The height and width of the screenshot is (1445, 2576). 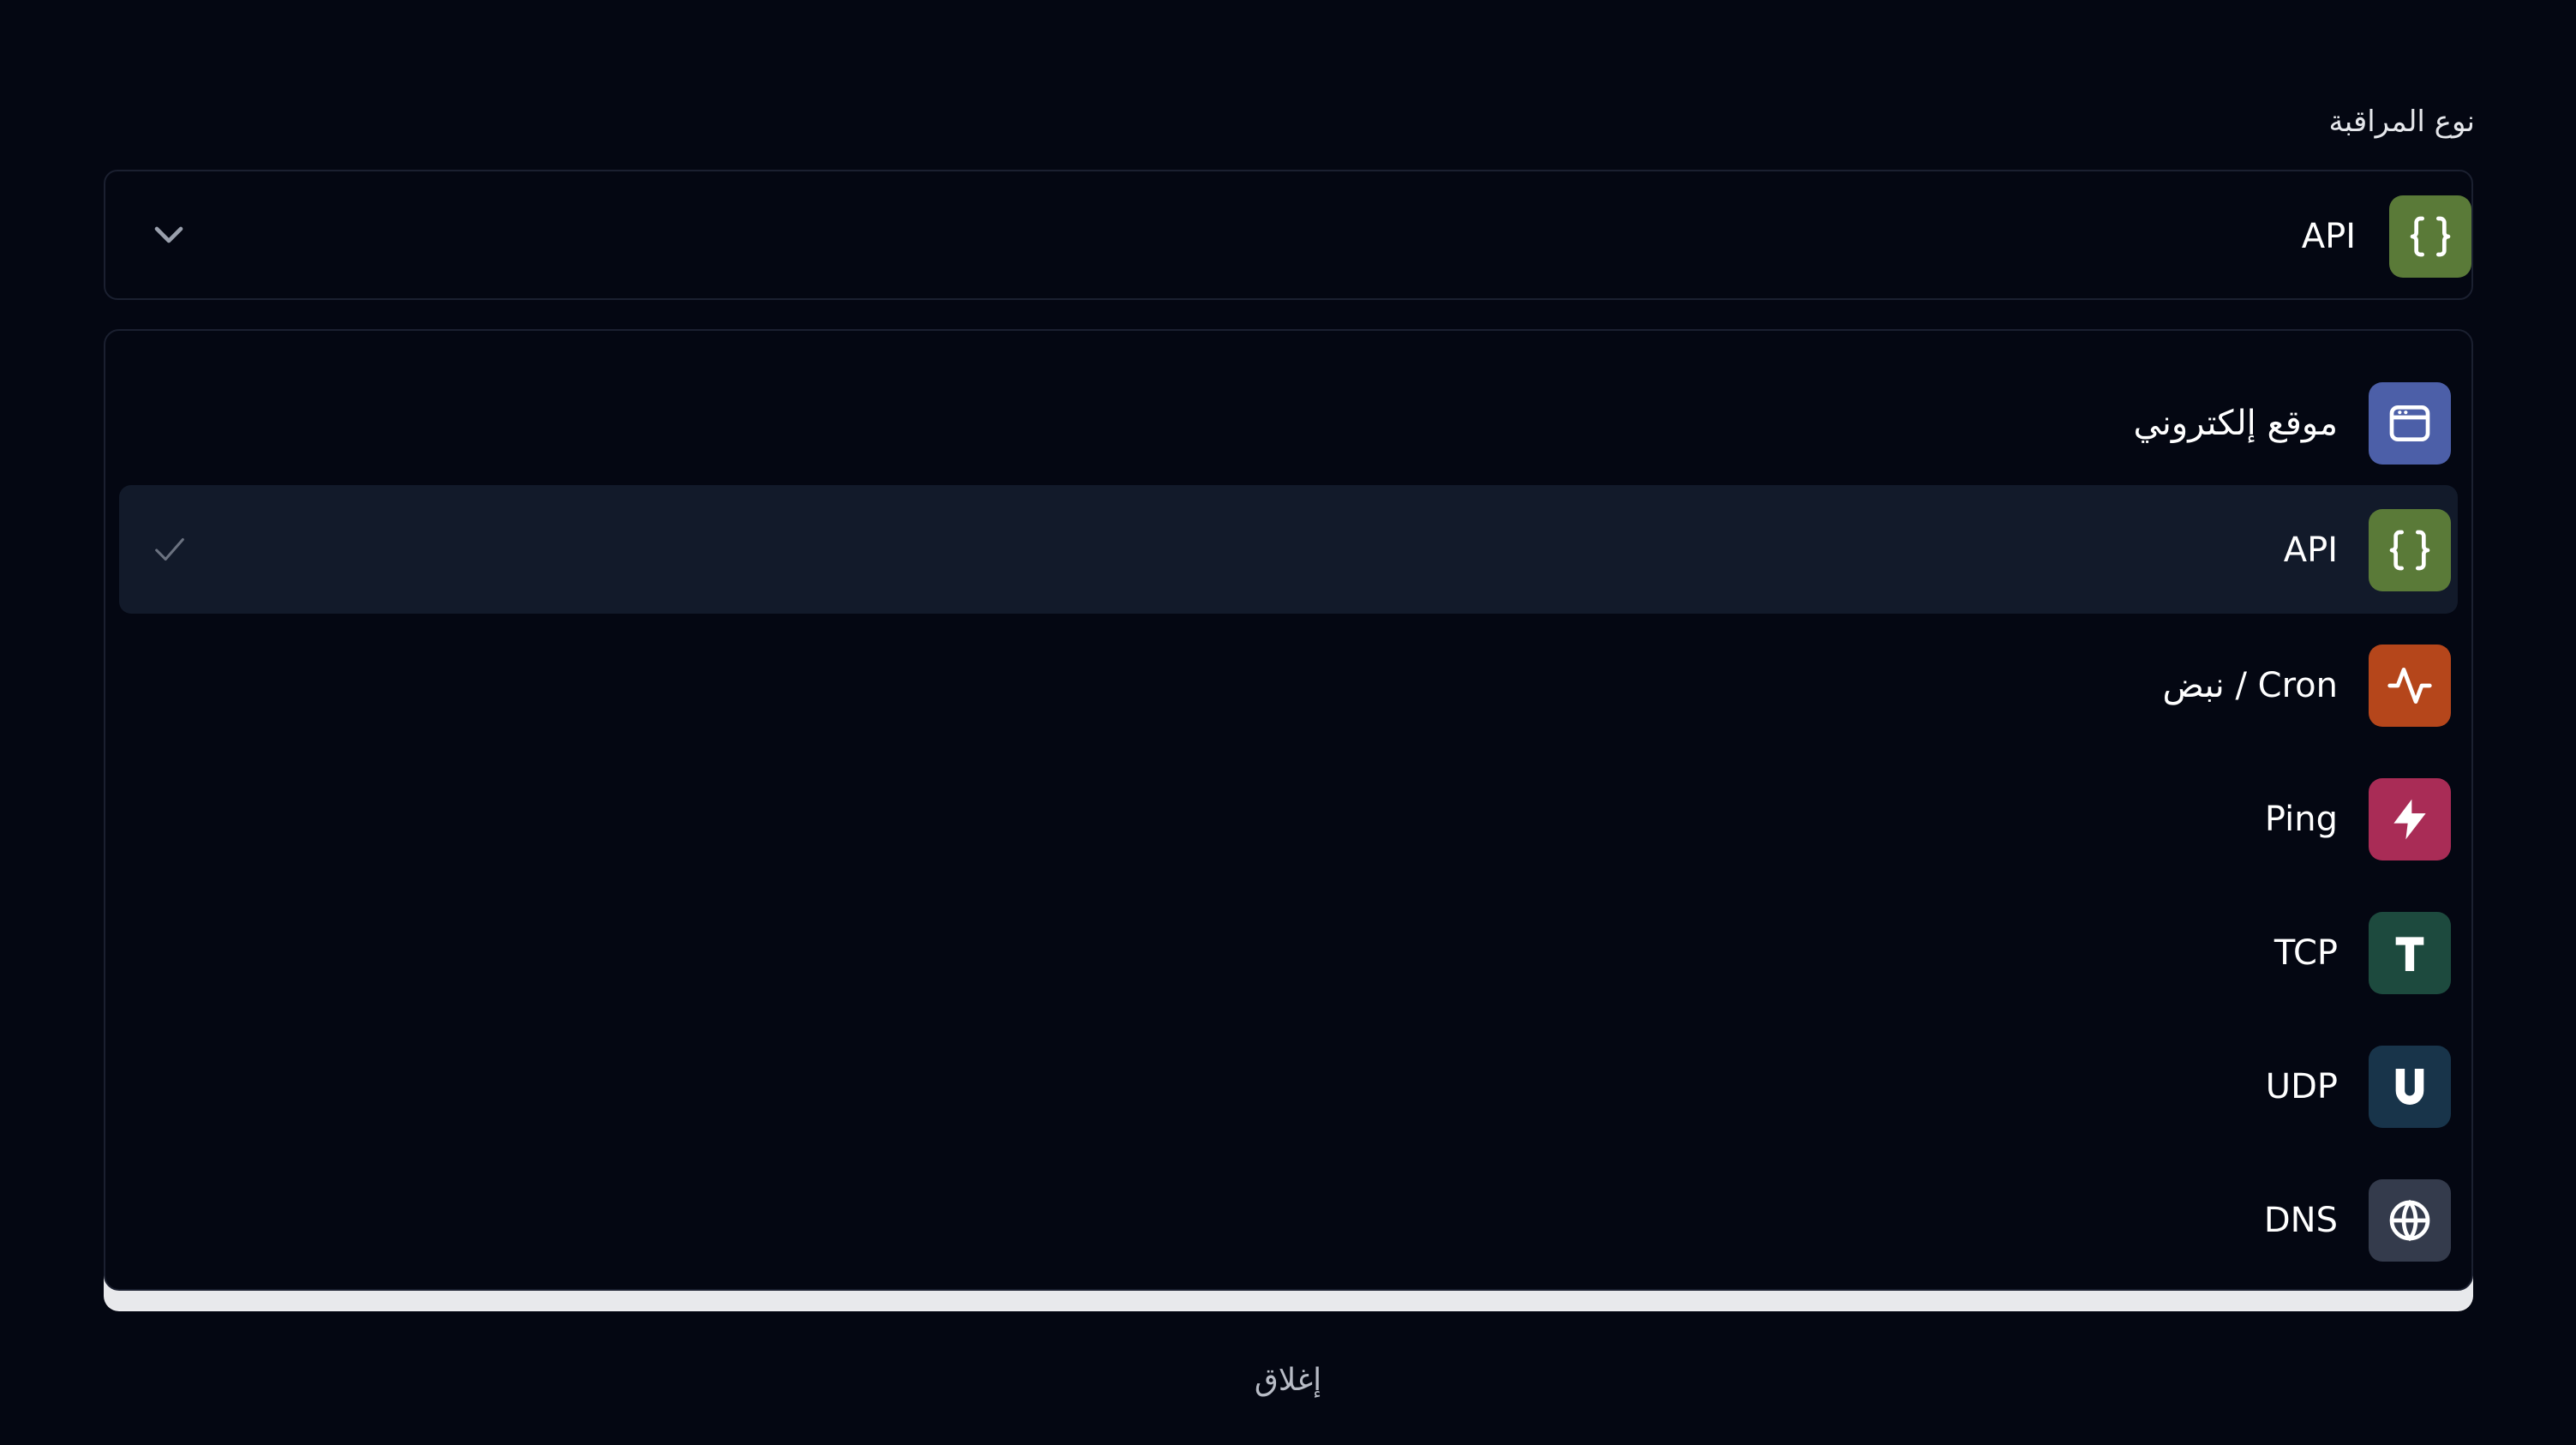 What do you see at coordinates (2300, 1220) in the screenshot?
I see `option-label: DNS` at bounding box center [2300, 1220].